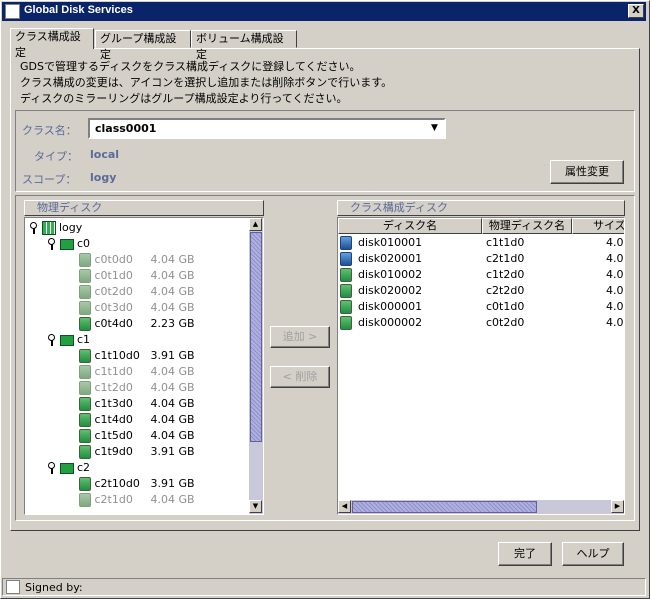 The image size is (650, 599). Describe the element at coordinates (390, 258) in the screenshot. I see `cell-disk-name: disk020001` at that location.